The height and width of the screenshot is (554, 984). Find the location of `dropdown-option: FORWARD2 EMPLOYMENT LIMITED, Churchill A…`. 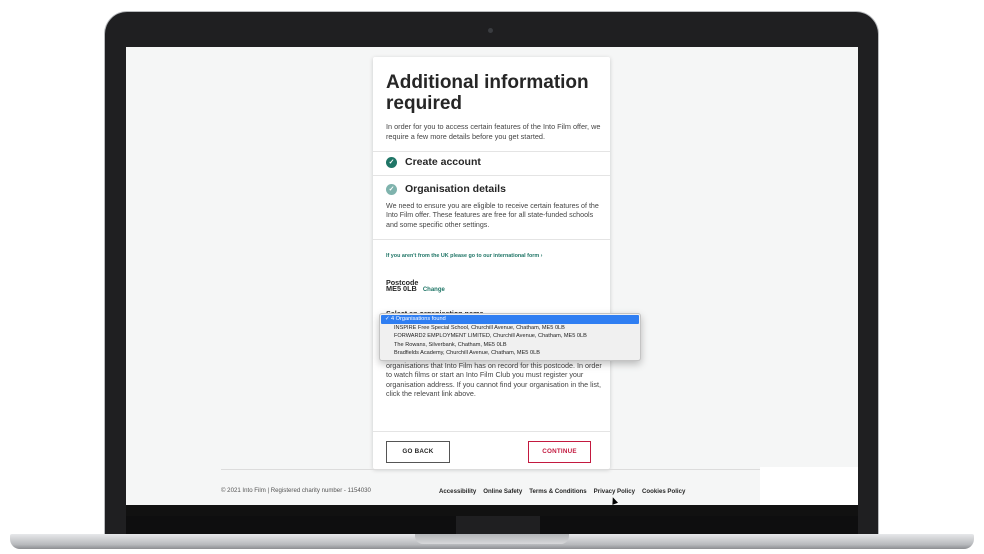

dropdown-option: FORWARD2 EMPLOYMENT LIMITED, Churchill A… is located at coordinates (510, 336).